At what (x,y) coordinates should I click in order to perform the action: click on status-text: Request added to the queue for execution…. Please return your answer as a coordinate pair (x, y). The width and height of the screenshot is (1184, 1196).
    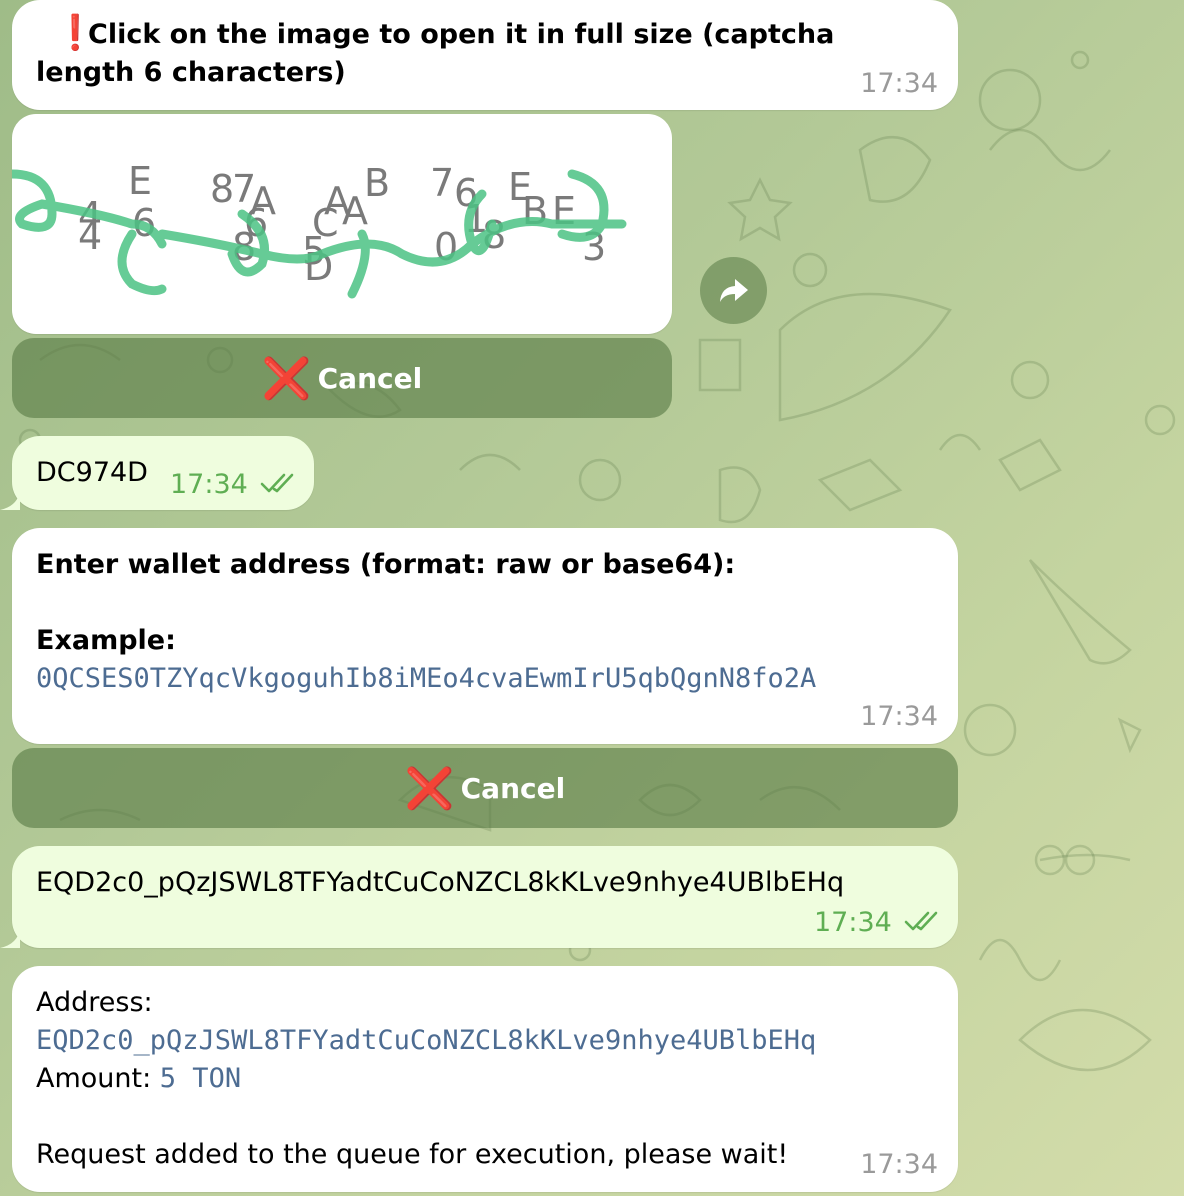
    Looking at the image, I should click on (412, 1154).